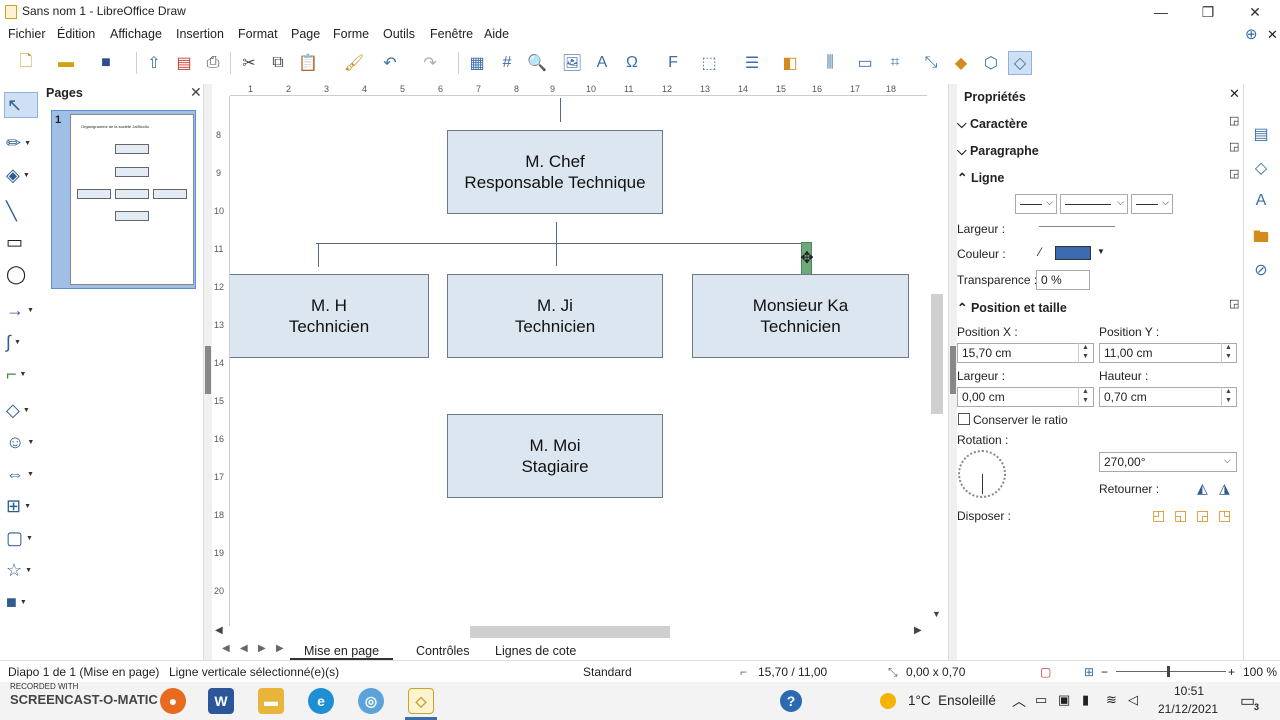 This screenshot has height=720, width=1280. What do you see at coordinates (1202, 488) in the screenshot?
I see `flip-vertical-icon: ◭` at bounding box center [1202, 488].